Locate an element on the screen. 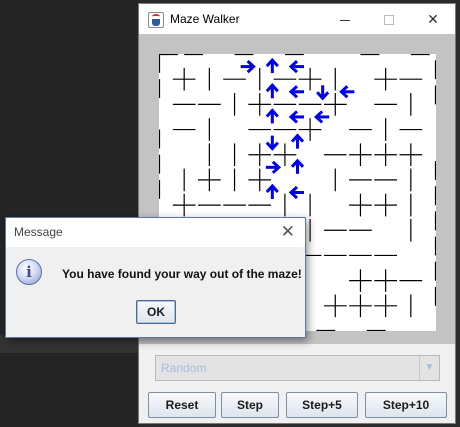  dialog-title: Message is located at coordinates (38, 232).